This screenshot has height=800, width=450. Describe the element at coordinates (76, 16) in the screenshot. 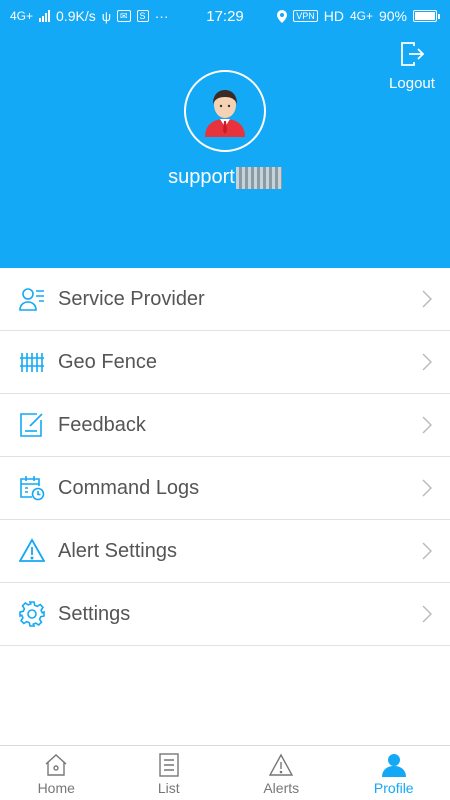

I see `network-speed: 0.9K/s` at that location.